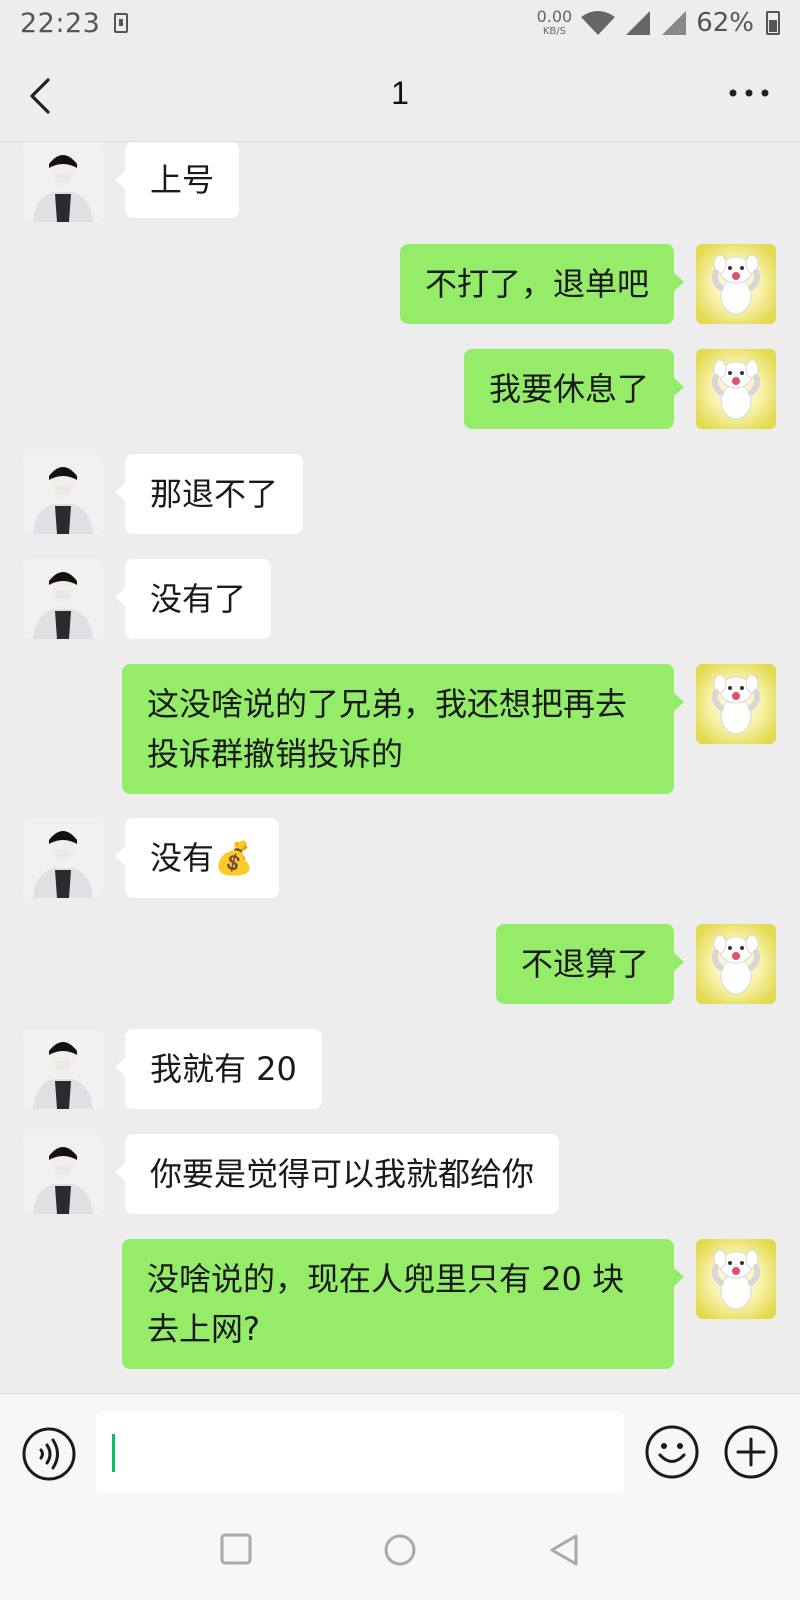  What do you see at coordinates (568, 389) in the screenshot?
I see `message-text: 我要休息了` at bounding box center [568, 389].